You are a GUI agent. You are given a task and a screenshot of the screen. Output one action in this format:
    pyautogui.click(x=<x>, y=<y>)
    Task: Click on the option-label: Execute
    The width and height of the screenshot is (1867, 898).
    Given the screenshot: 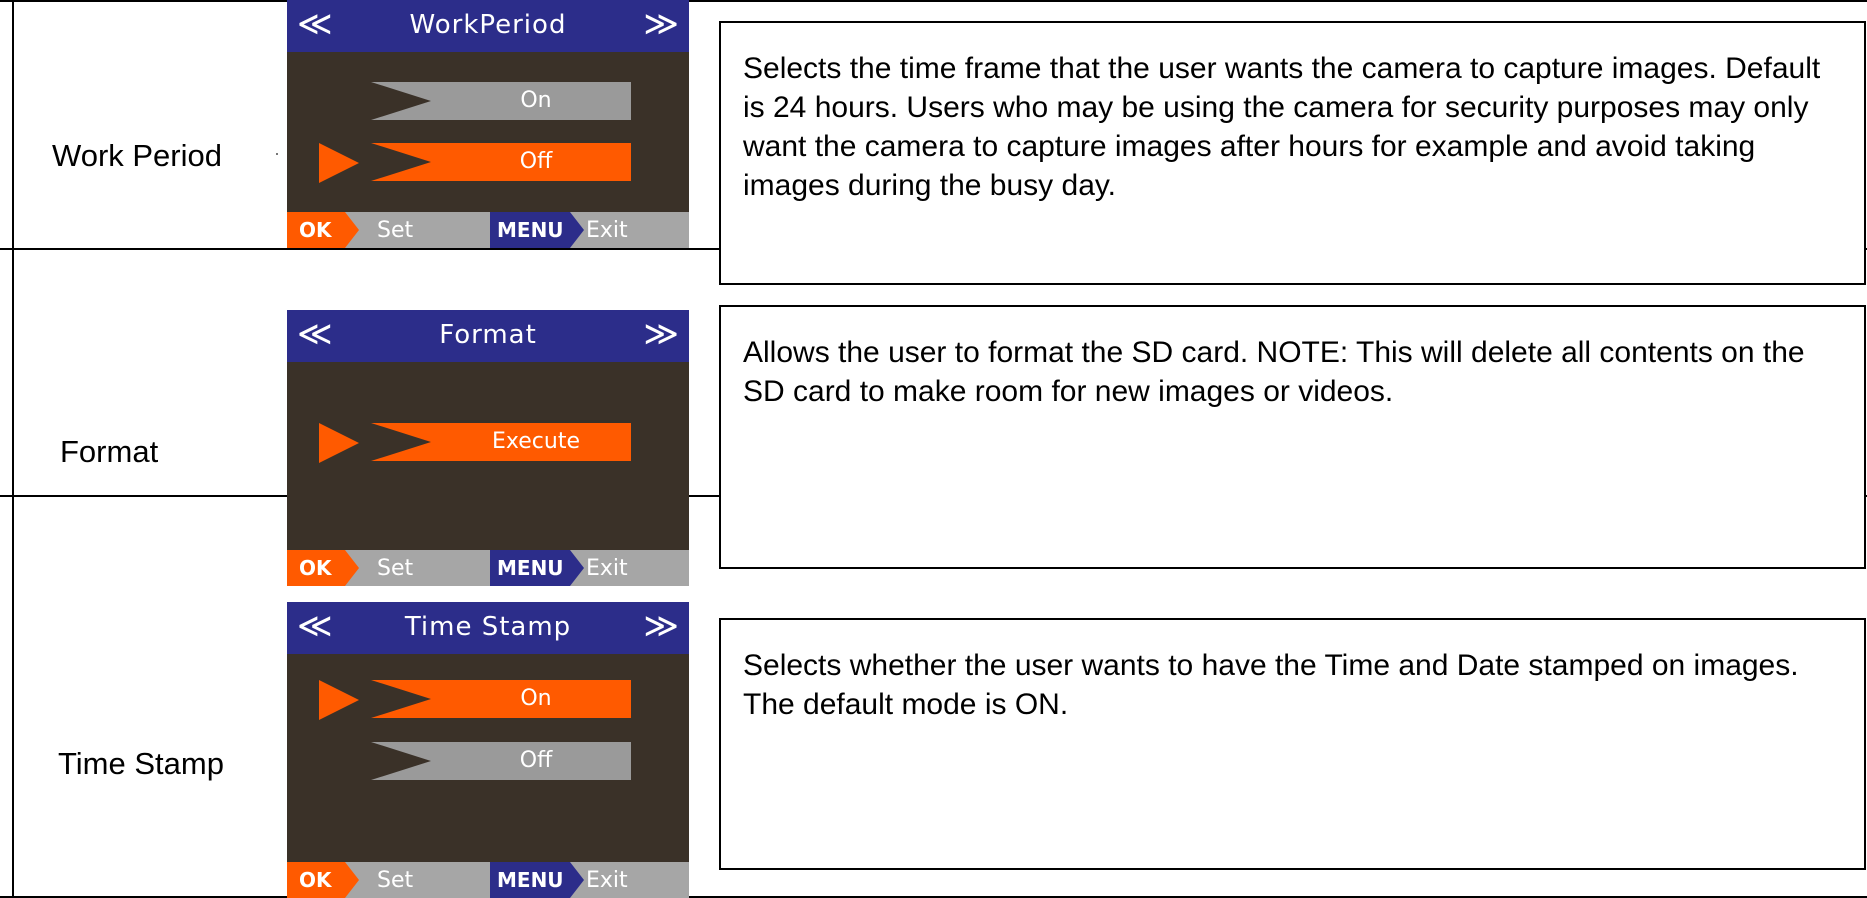 What is the action you would take?
    pyautogui.click(x=536, y=441)
    